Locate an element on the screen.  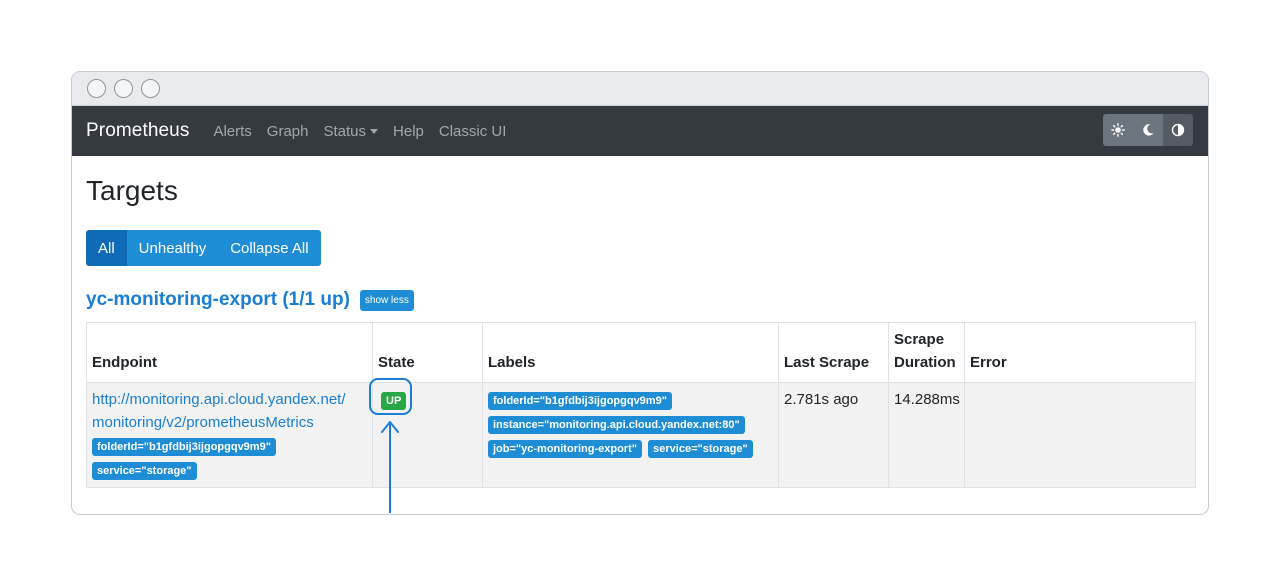
target-filter-group: All Unhealthy Collapse All is located at coordinates (203, 248).